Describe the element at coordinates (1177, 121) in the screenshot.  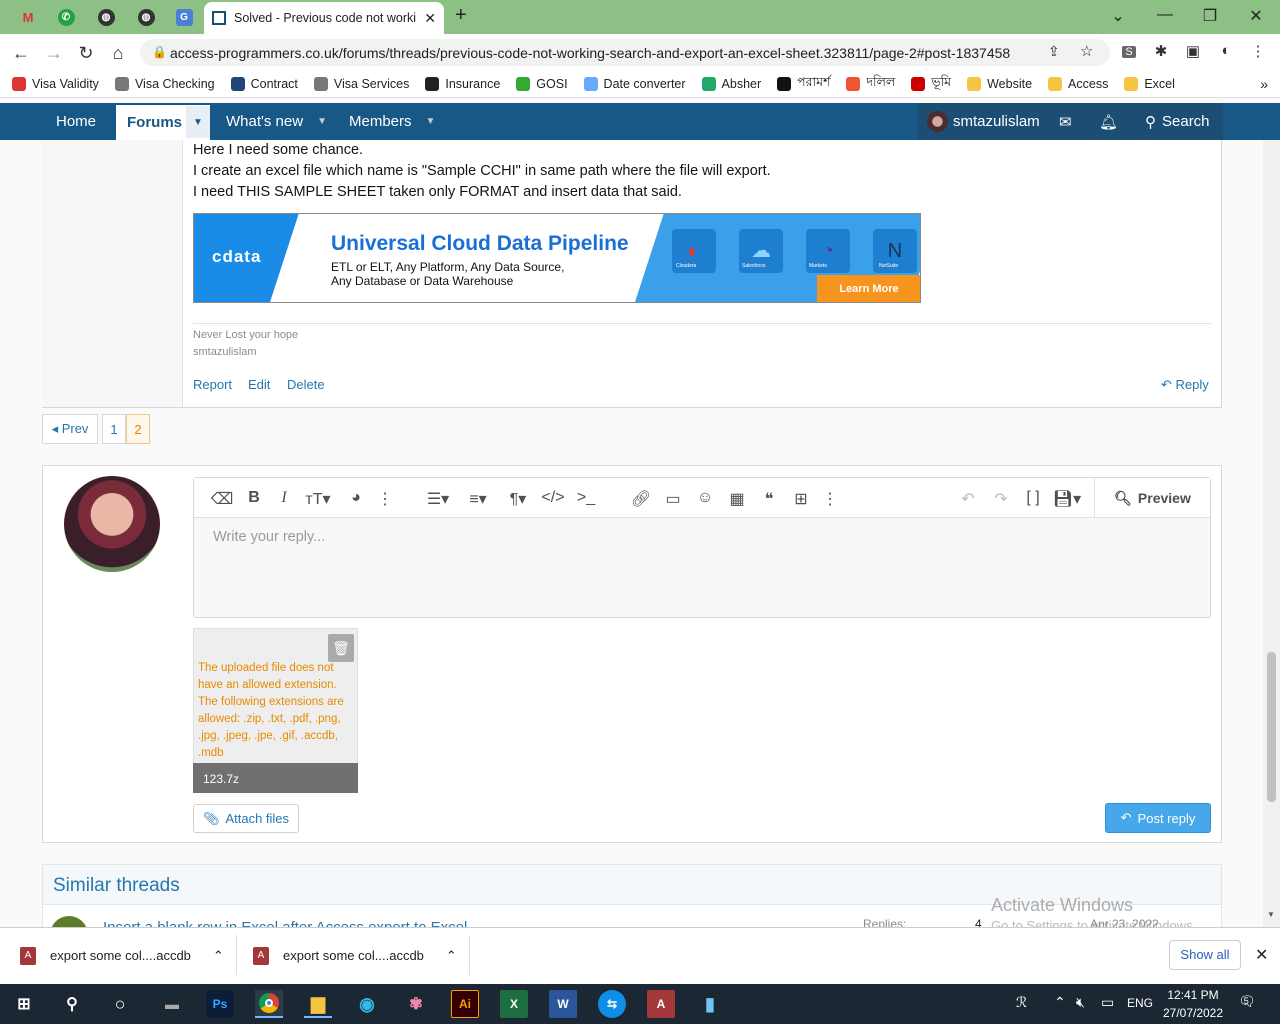
I see `search-button: ⚲ Search` at that location.